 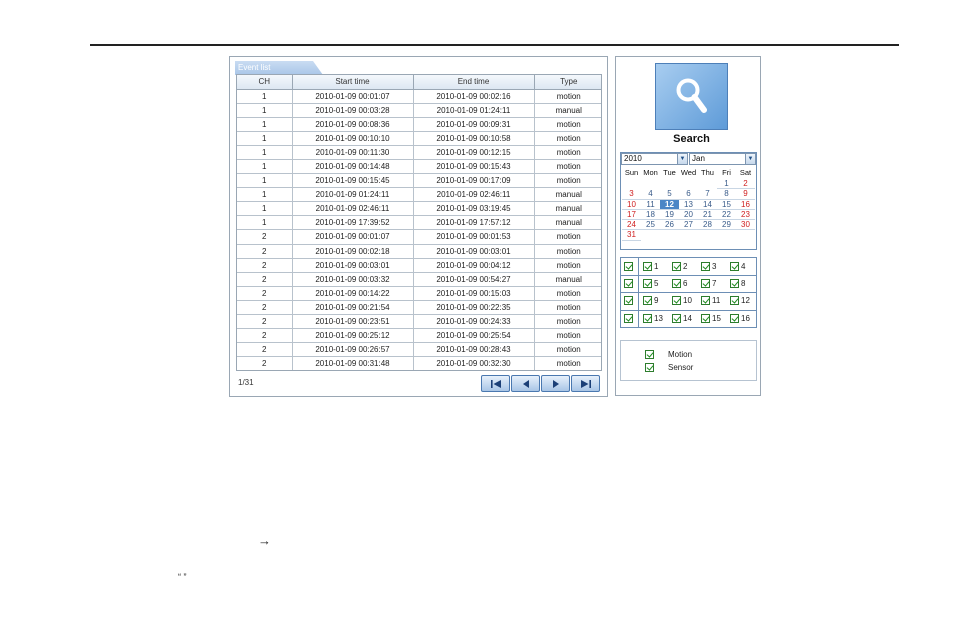 What do you see at coordinates (726, 225) in the screenshot?
I see `calendar-day: 29` at bounding box center [726, 225].